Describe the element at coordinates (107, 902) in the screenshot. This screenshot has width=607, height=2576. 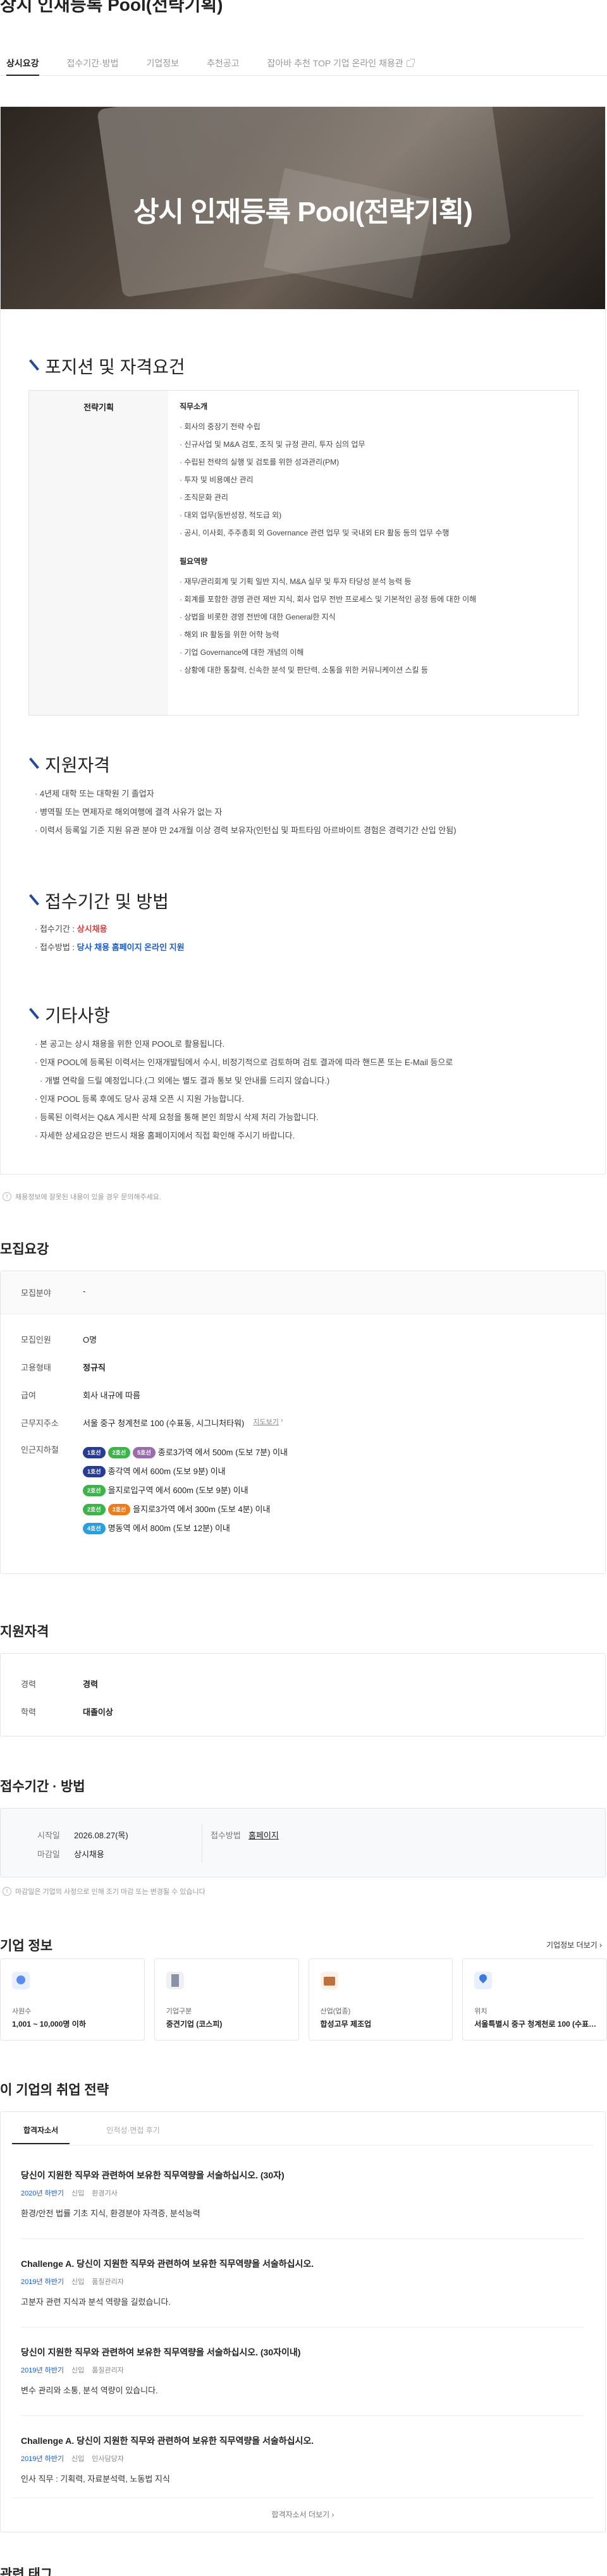
I see `section-heading-text: 접수기간 및 방법` at that location.